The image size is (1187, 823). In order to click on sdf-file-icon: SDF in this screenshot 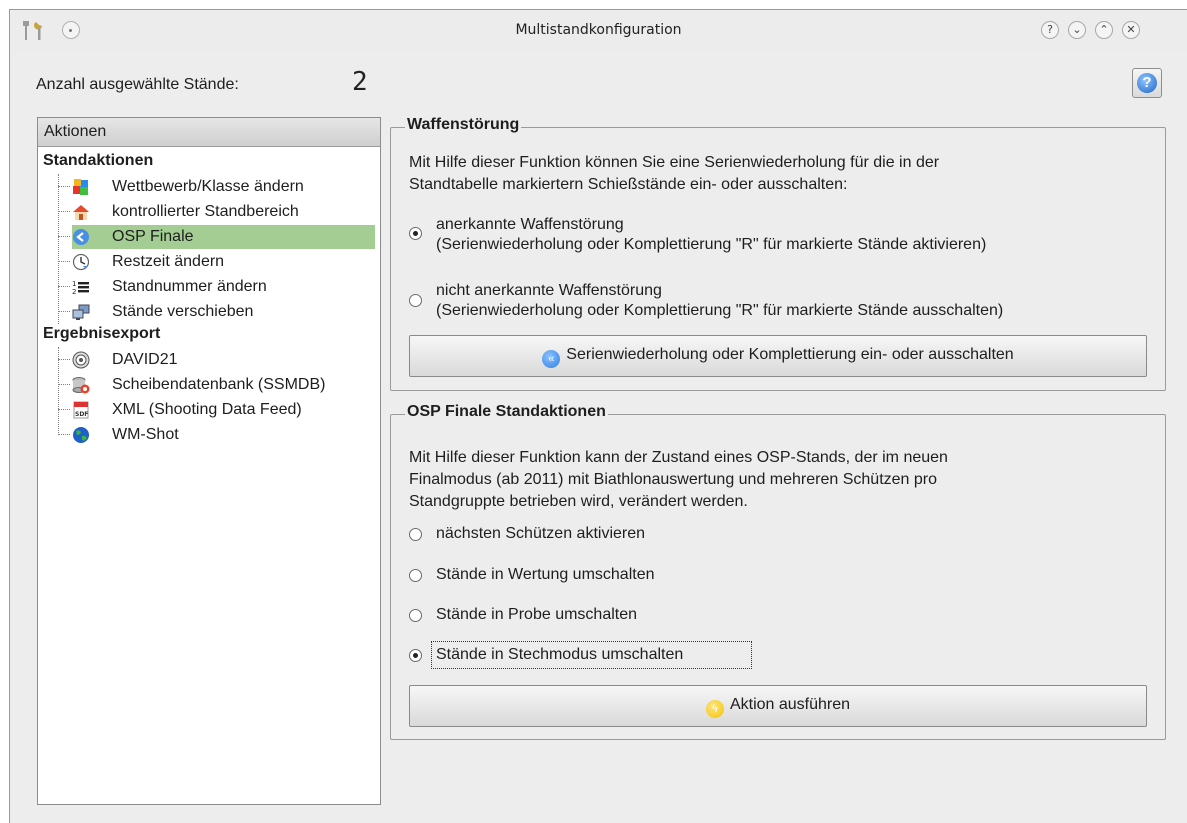, I will do `click(81, 410)`.